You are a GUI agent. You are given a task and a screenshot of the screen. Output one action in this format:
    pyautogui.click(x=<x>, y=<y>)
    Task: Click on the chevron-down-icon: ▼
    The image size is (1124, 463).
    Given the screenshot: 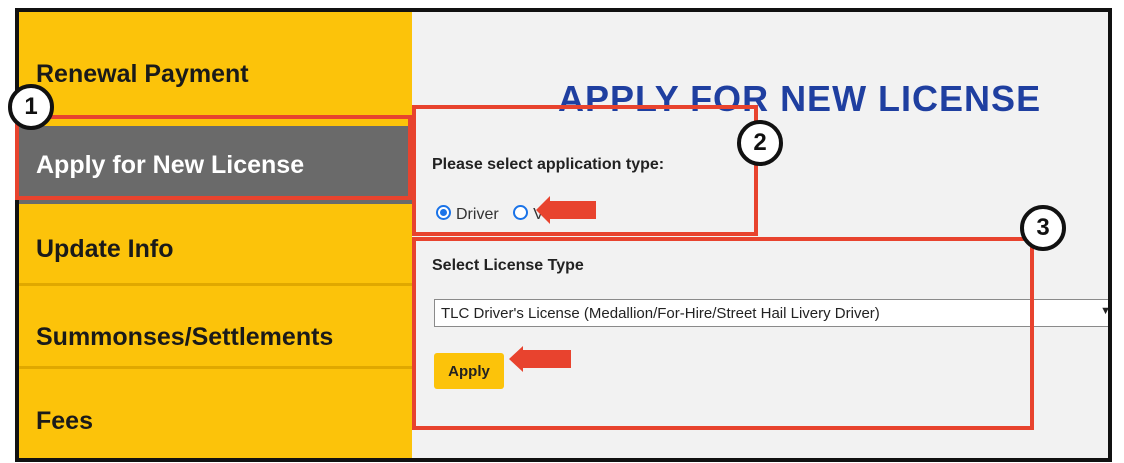 What is the action you would take?
    pyautogui.click(x=1105, y=311)
    